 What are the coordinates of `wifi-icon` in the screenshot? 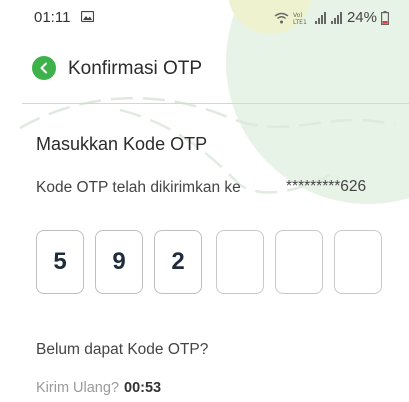 It's located at (281, 17).